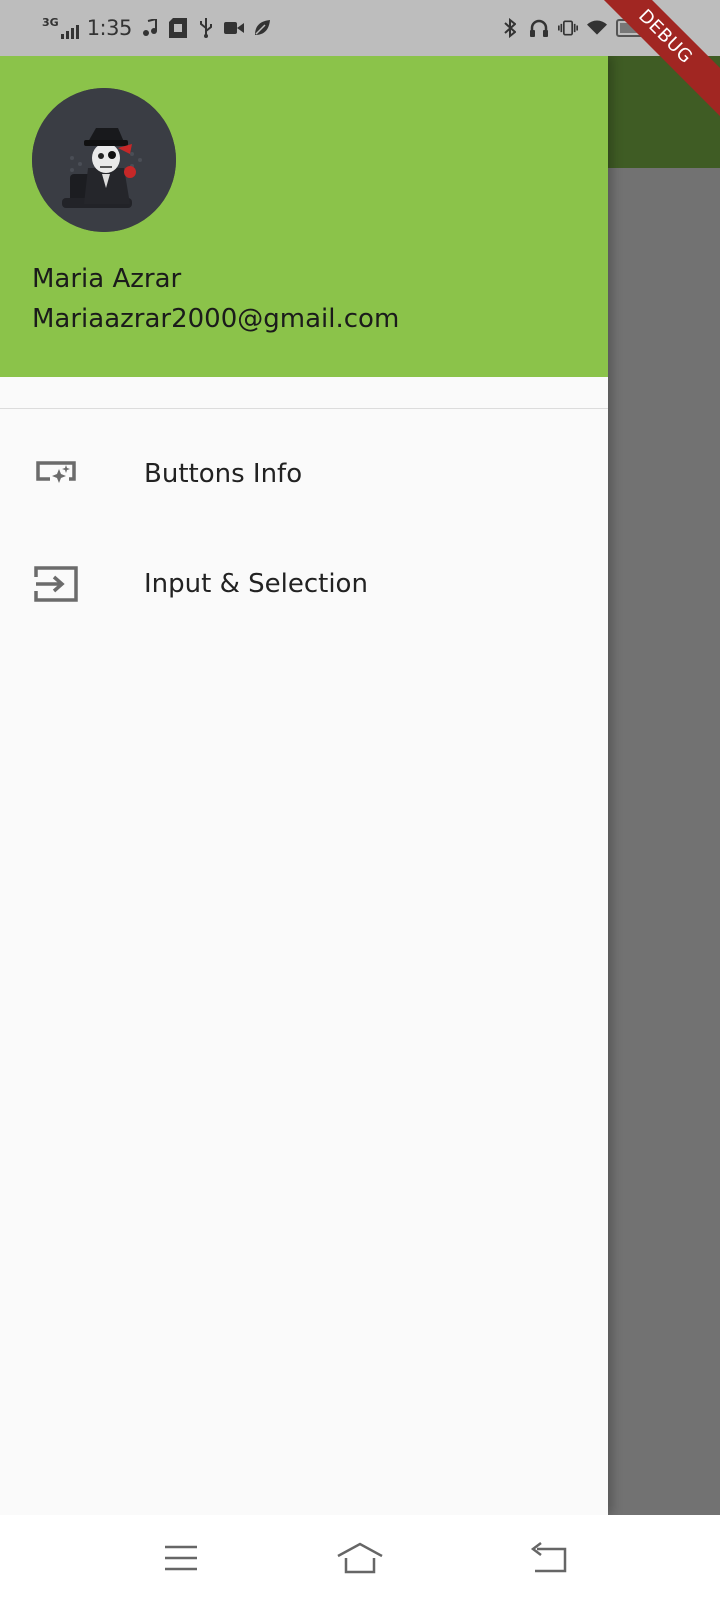  I want to click on menu-item-label: Input & Selection, so click(256, 584).